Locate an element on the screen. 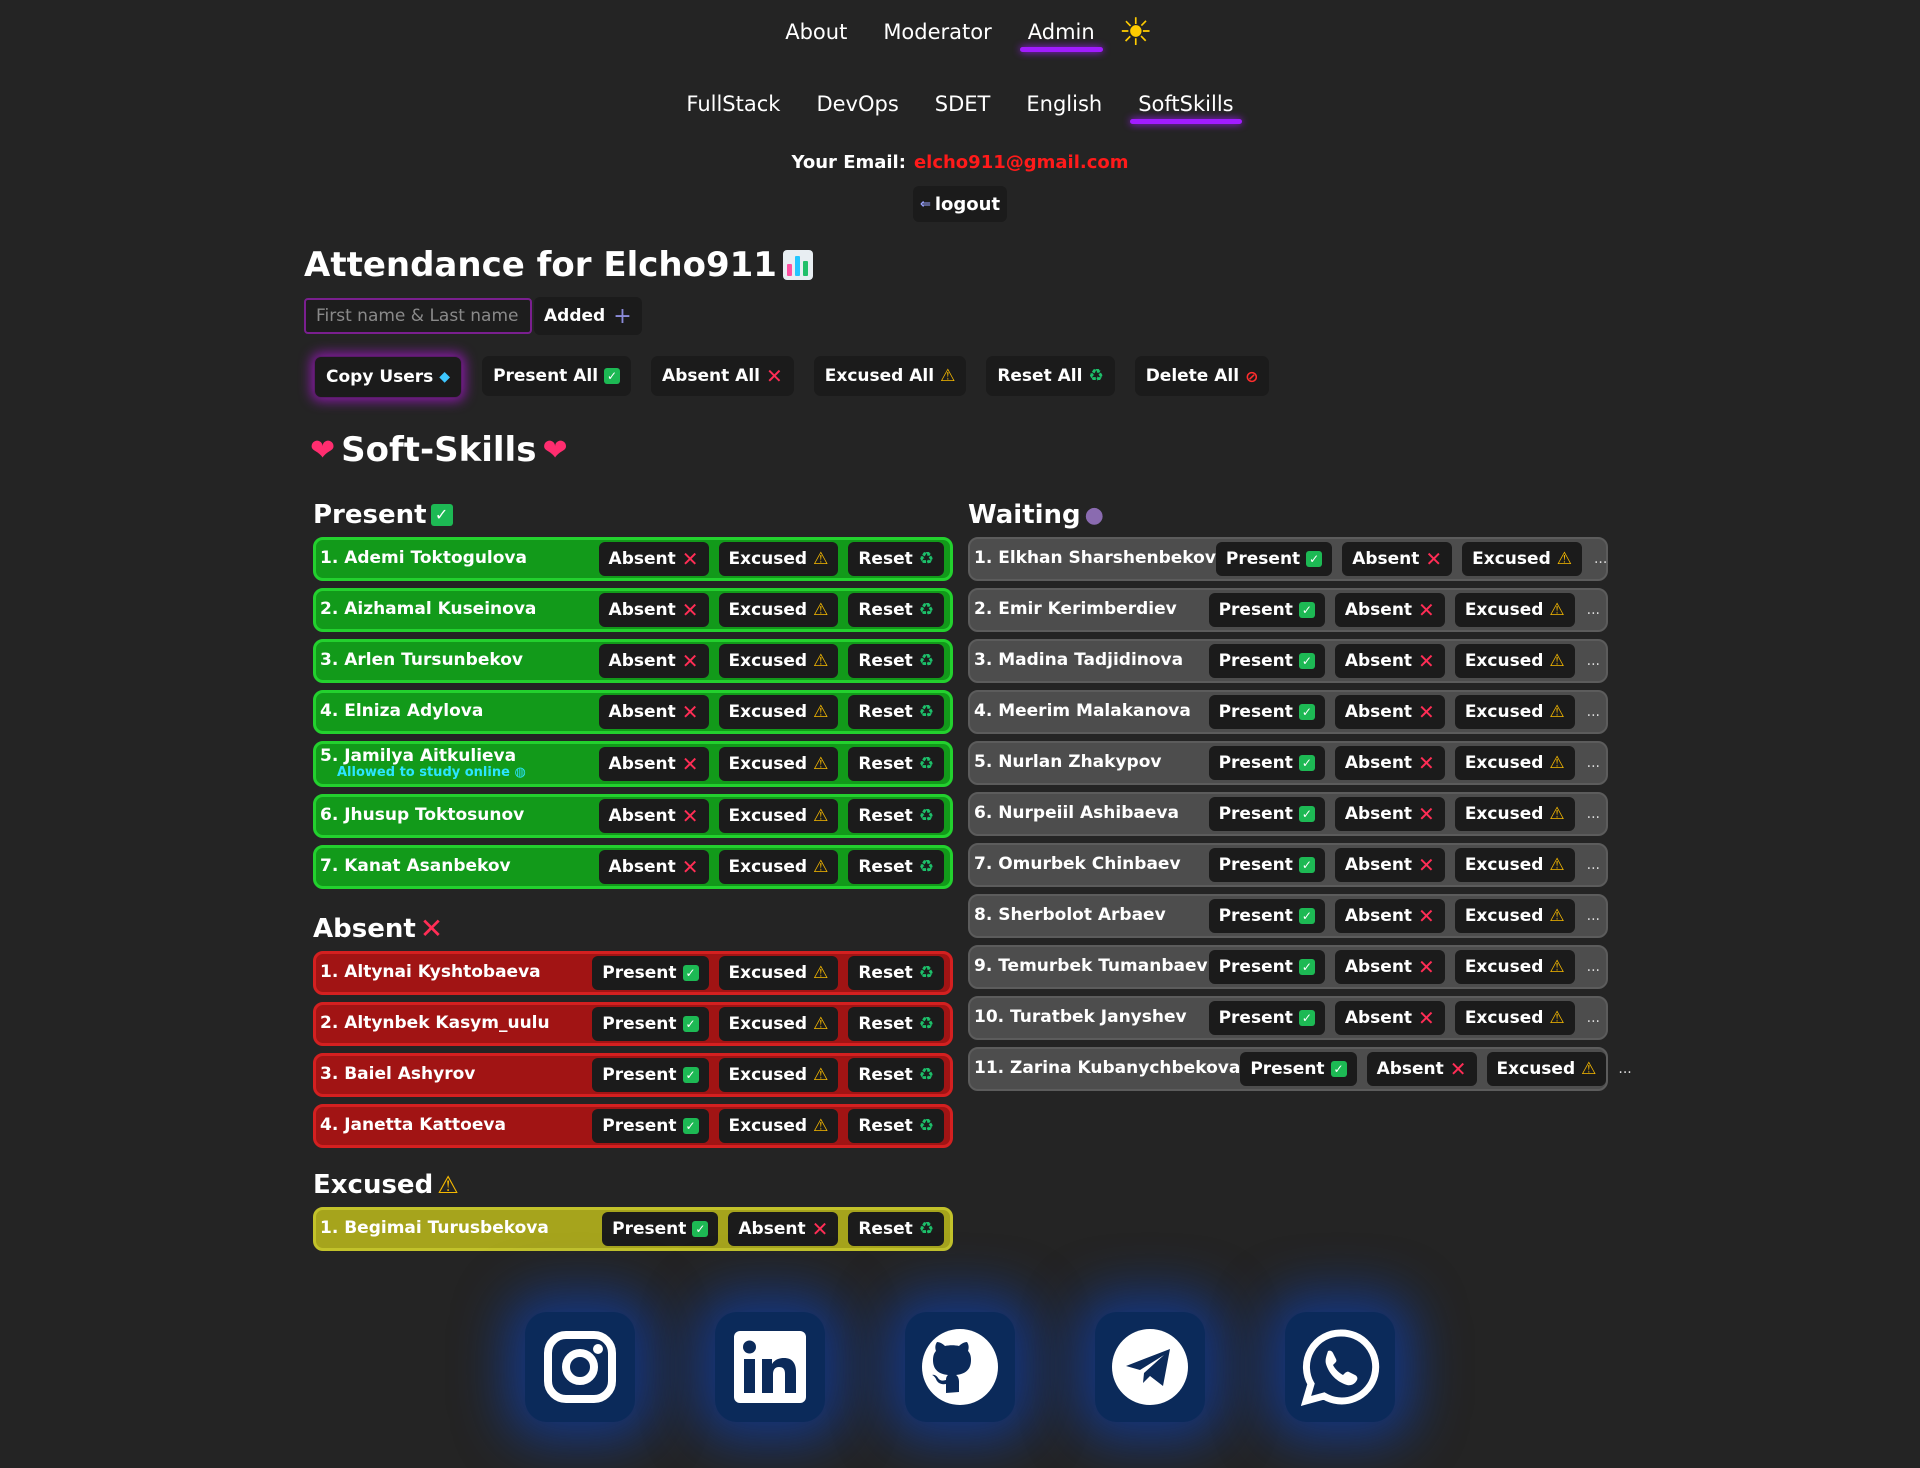  reset-all-button: Reset All ♻ is located at coordinates (1050, 376).